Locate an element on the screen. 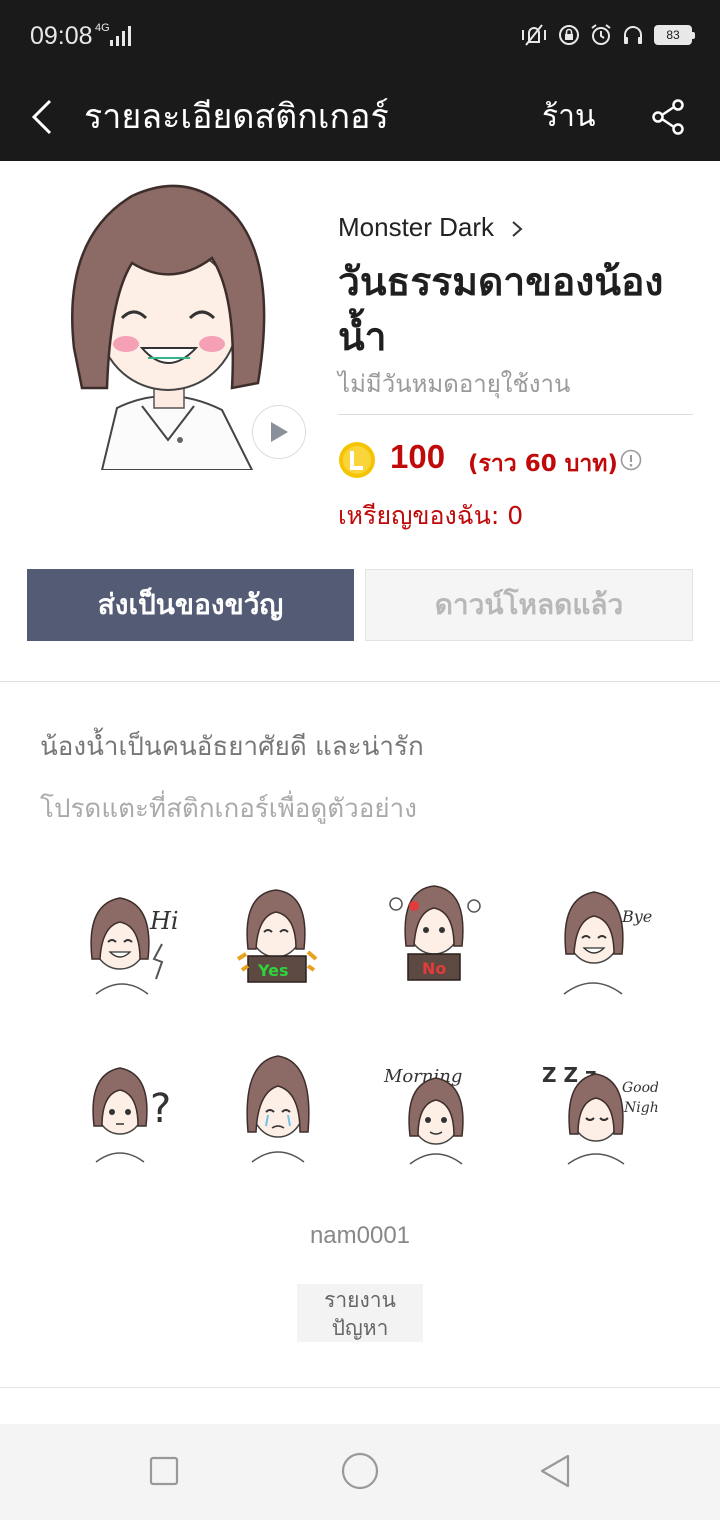 This screenshot has height=1520, width=720. back-arrow-icon is located at coordinates (41, 117).